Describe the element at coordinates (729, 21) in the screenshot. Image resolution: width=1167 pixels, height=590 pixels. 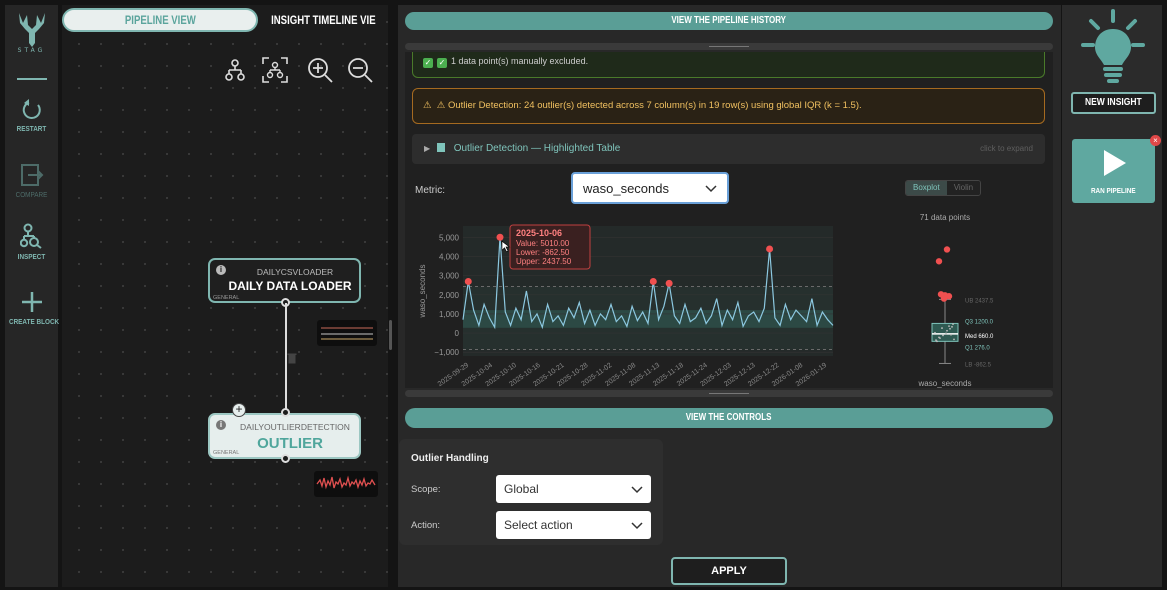
I see `view-pipeline-history-button: VIEW THE PIPELINE HISTORY` at that location.